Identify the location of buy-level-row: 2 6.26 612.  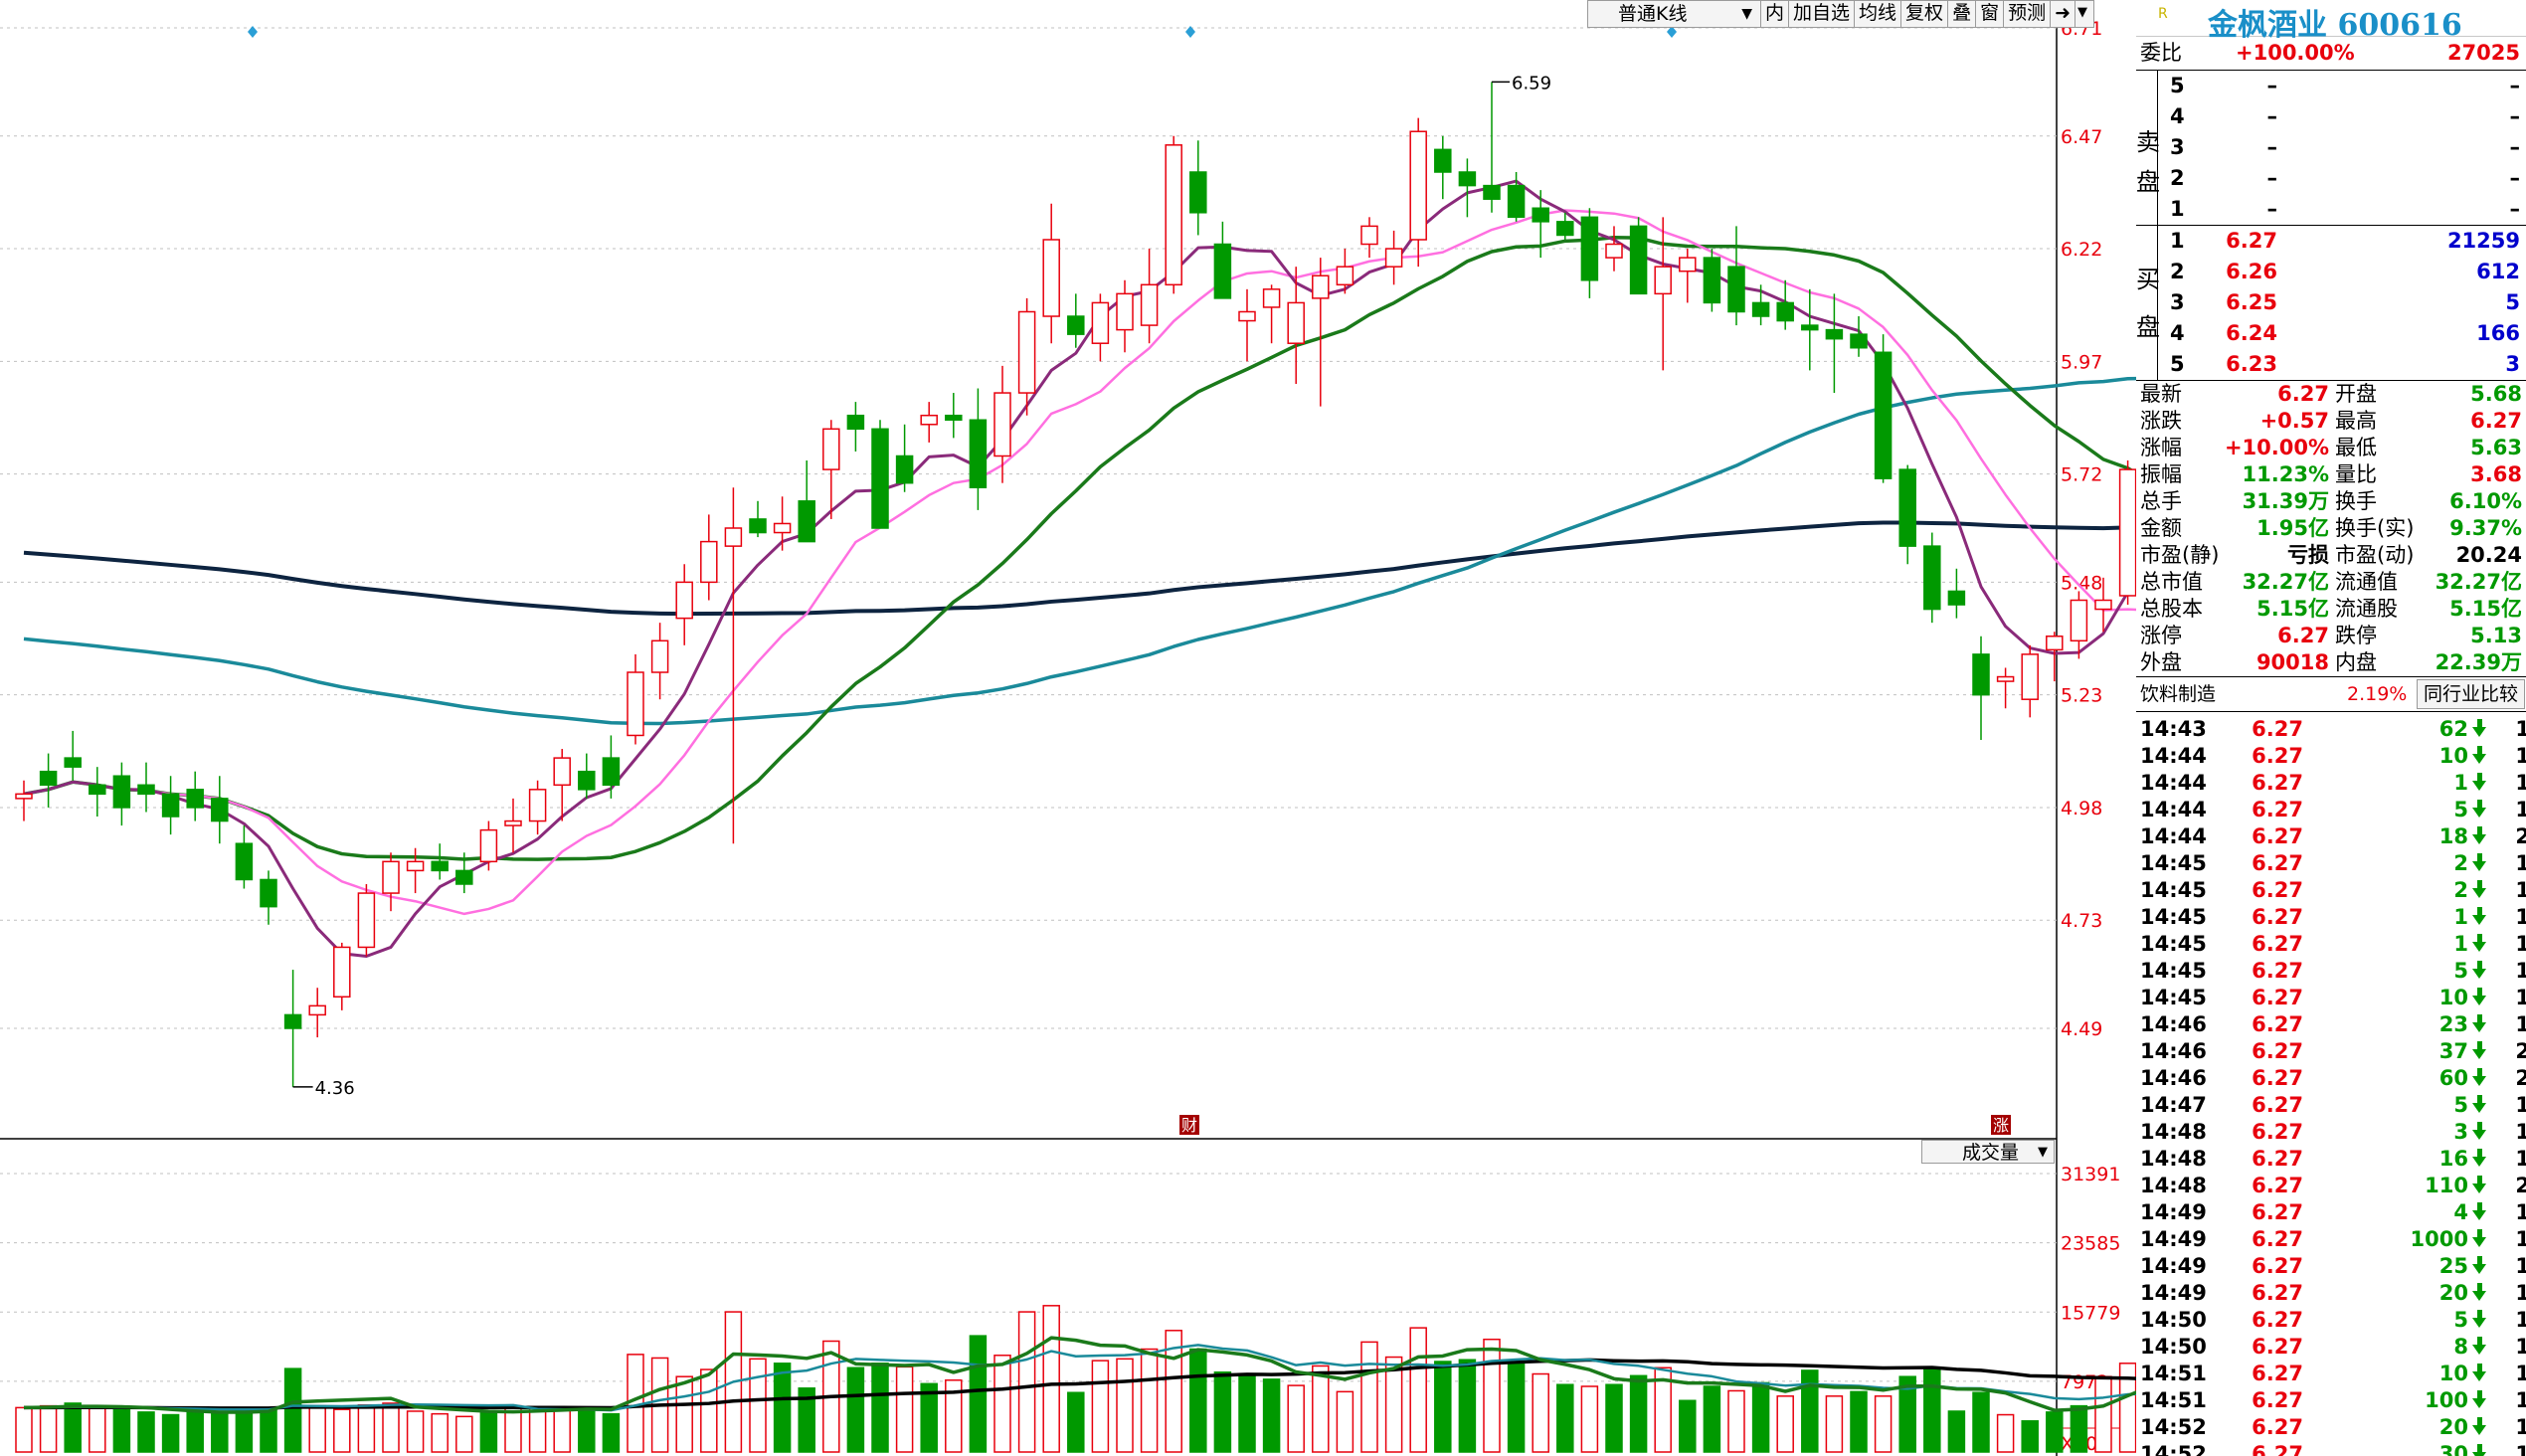
(2331, 272).